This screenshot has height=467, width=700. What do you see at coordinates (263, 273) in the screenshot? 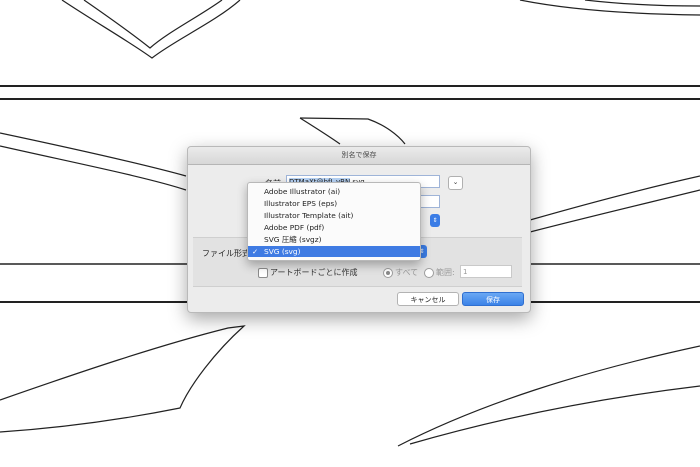
I see `artboard-checkbox` at bounding box center [263, 273].